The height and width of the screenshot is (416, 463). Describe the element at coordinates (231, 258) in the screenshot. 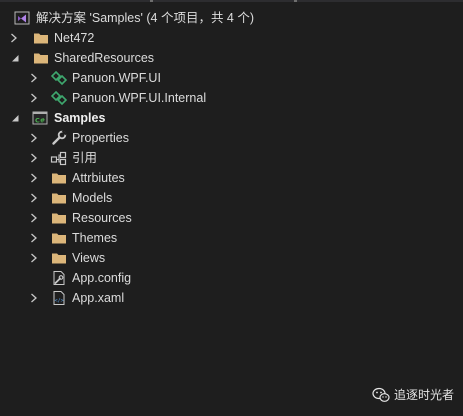

I see `tree-row-views: Views` at that location.